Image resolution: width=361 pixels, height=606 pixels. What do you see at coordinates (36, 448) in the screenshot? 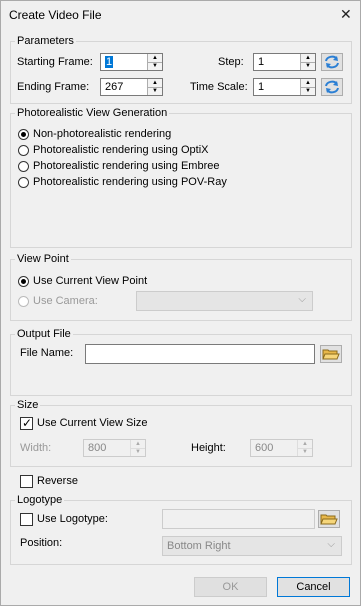
I see `width-label: Width:` at bounding box center [36, 448].